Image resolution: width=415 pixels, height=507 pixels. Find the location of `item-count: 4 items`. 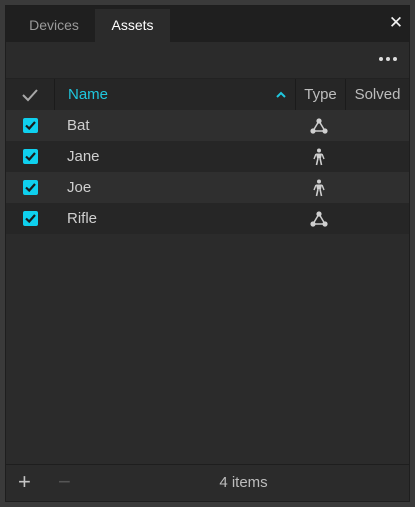

item-count: 4 items is located at coordinates (243, 482).